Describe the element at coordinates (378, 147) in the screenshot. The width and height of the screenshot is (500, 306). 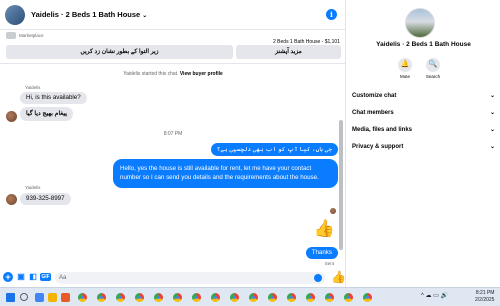
I see `row-label: Privacy & support` at that location.